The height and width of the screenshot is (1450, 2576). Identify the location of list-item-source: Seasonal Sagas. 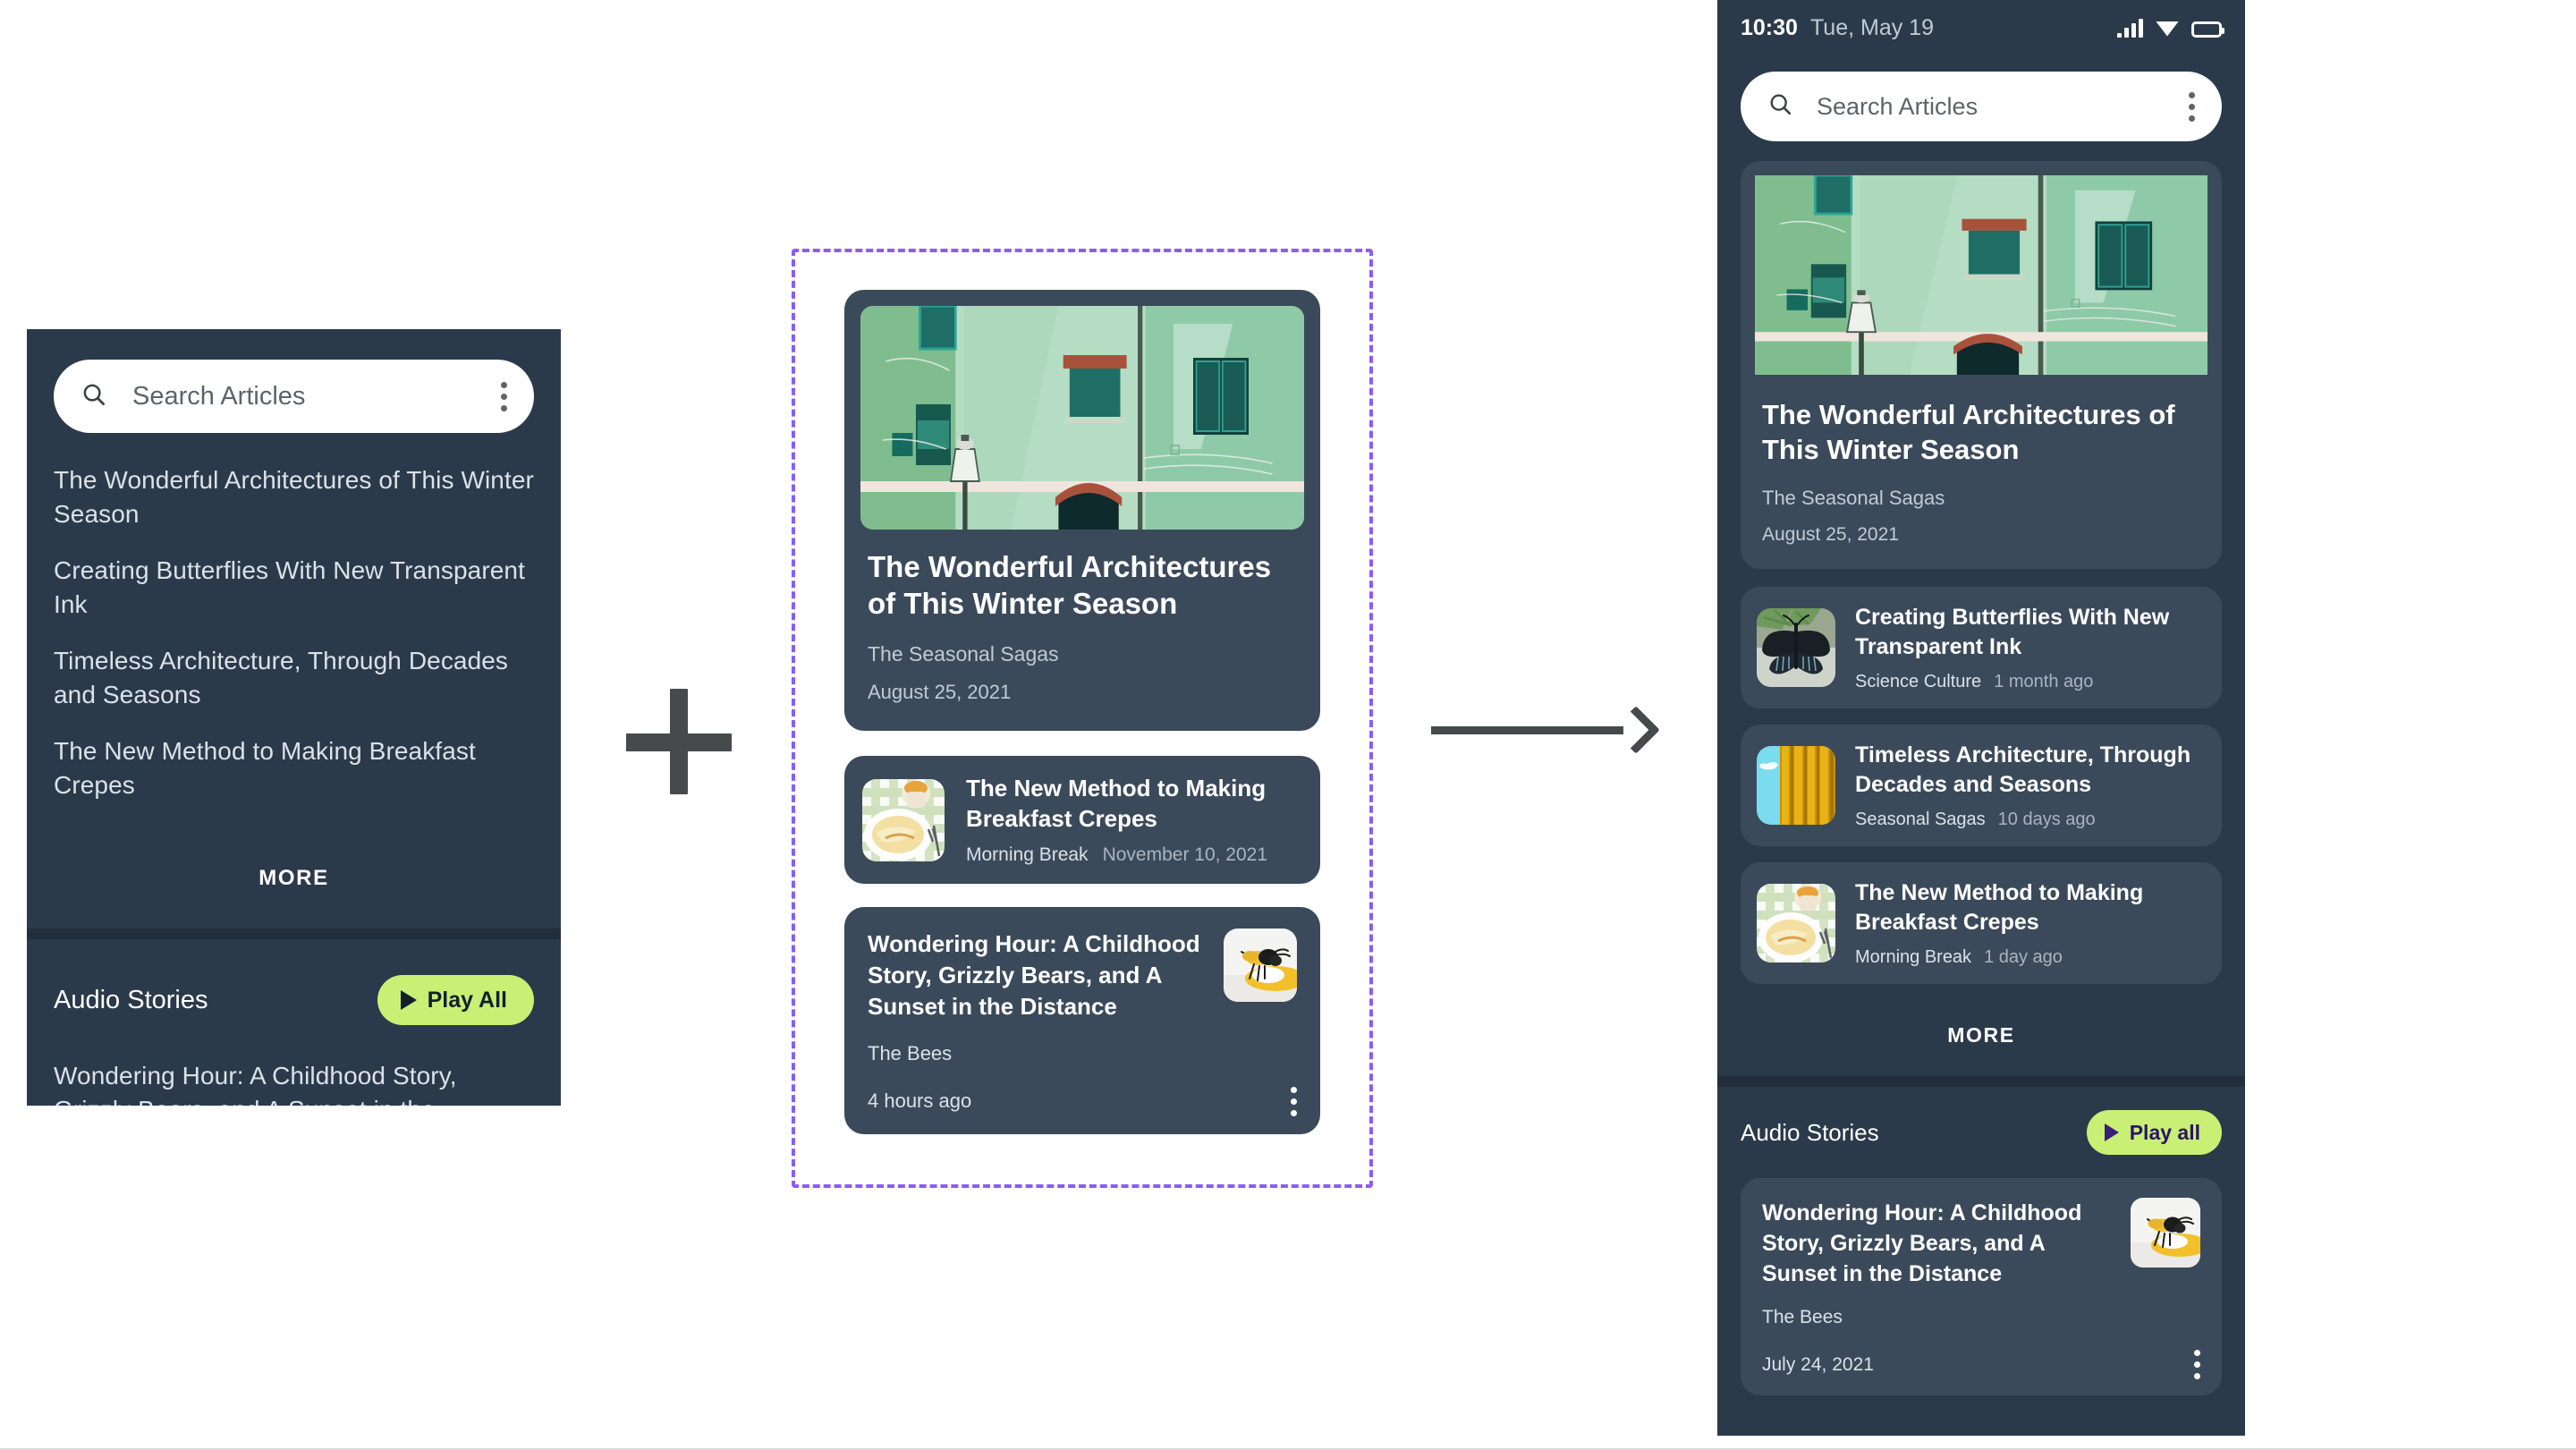
(1920, 820).